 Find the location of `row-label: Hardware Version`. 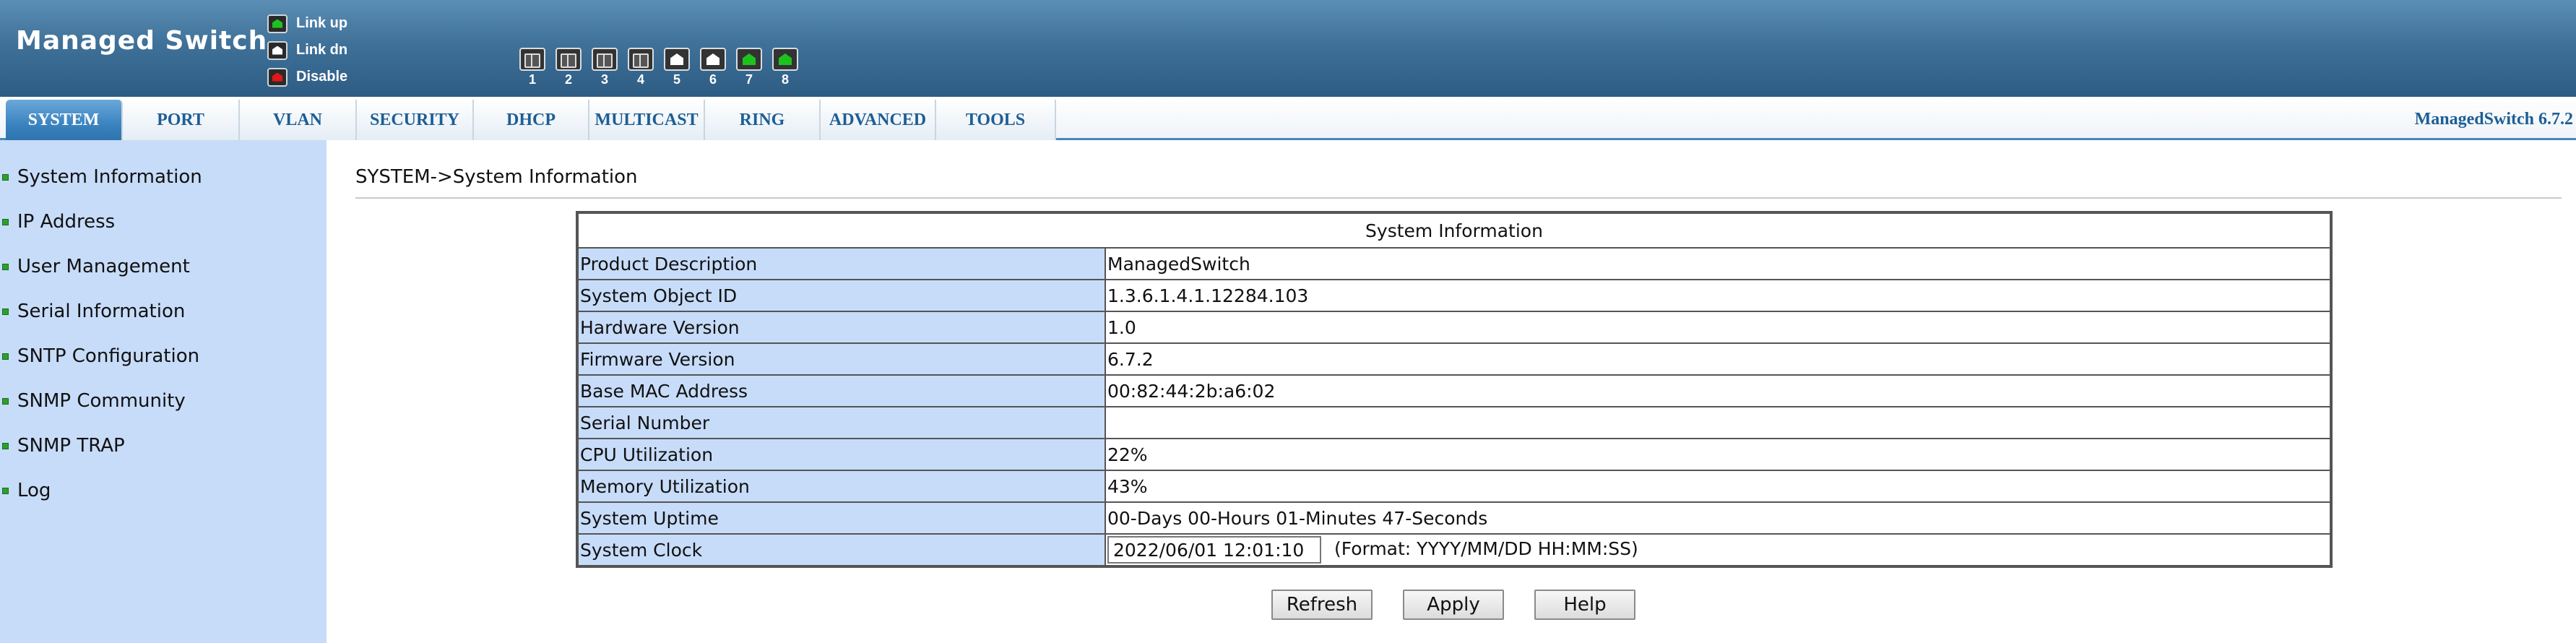

row-label: Hardware Version is located at coordinates (841, 327).